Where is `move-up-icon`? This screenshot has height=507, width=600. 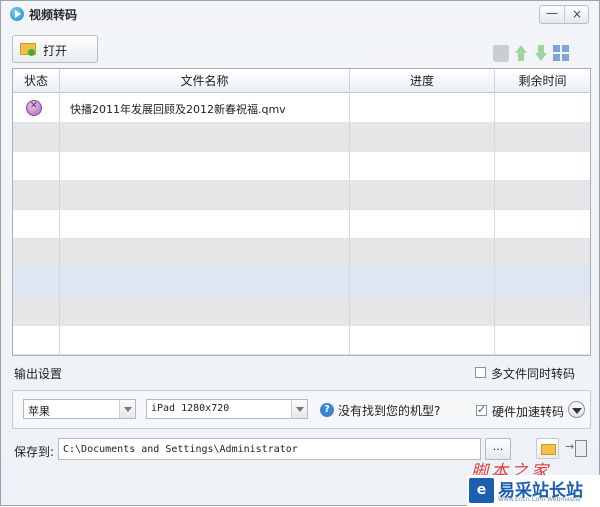
move-up-icon is located at coordinates (521, 53).